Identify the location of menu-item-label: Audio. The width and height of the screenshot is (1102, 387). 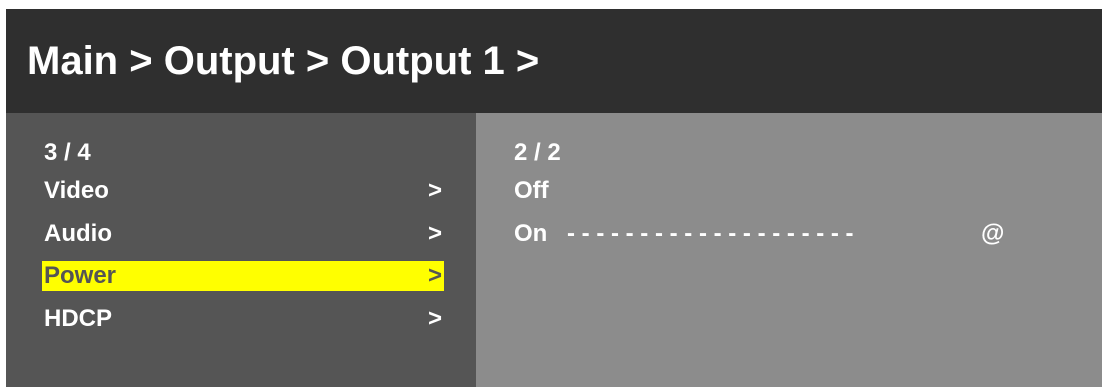
(78, 233).